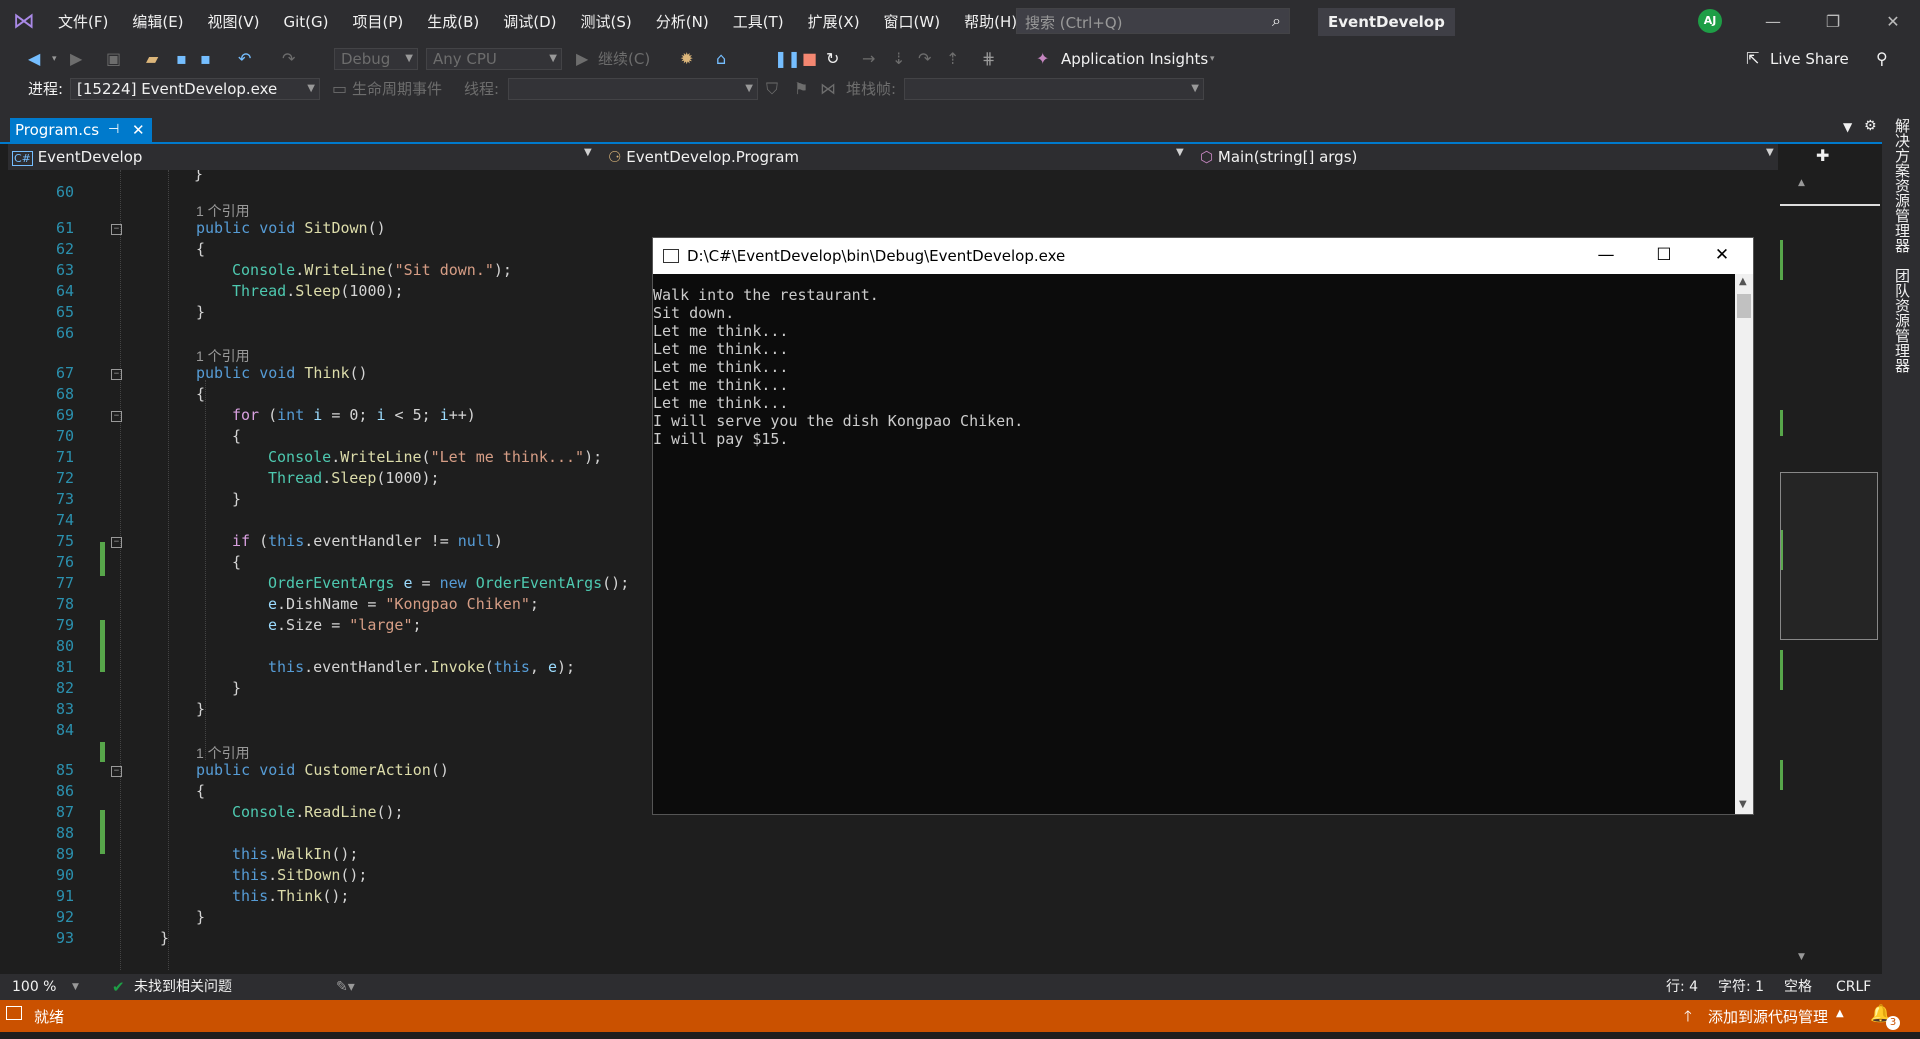 The width and height of the screenshot is (1920, 1039). I want to click on stack-frame-select: ▼, so click(1054, 89).